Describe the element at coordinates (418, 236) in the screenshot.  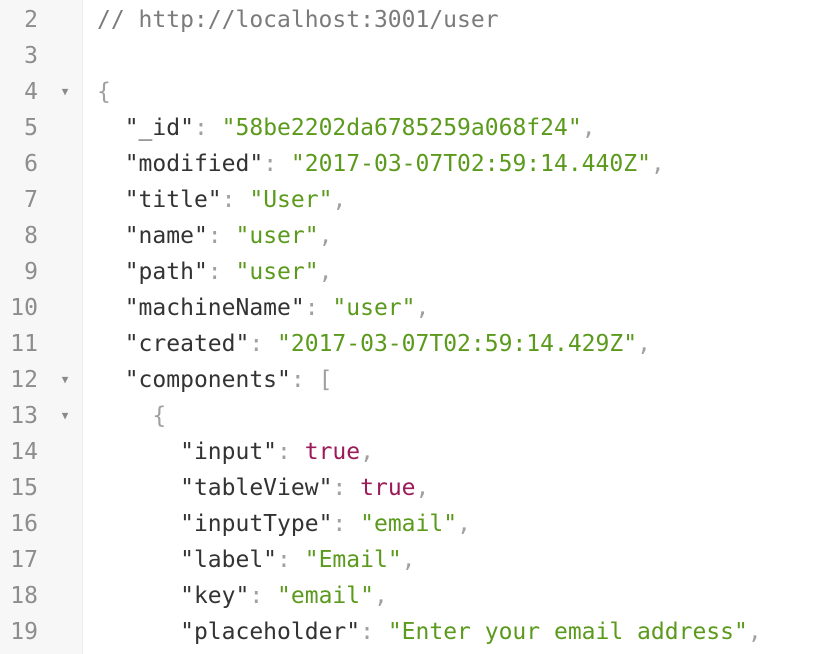
I see `code-line: 8 "name": "user",` at that location.